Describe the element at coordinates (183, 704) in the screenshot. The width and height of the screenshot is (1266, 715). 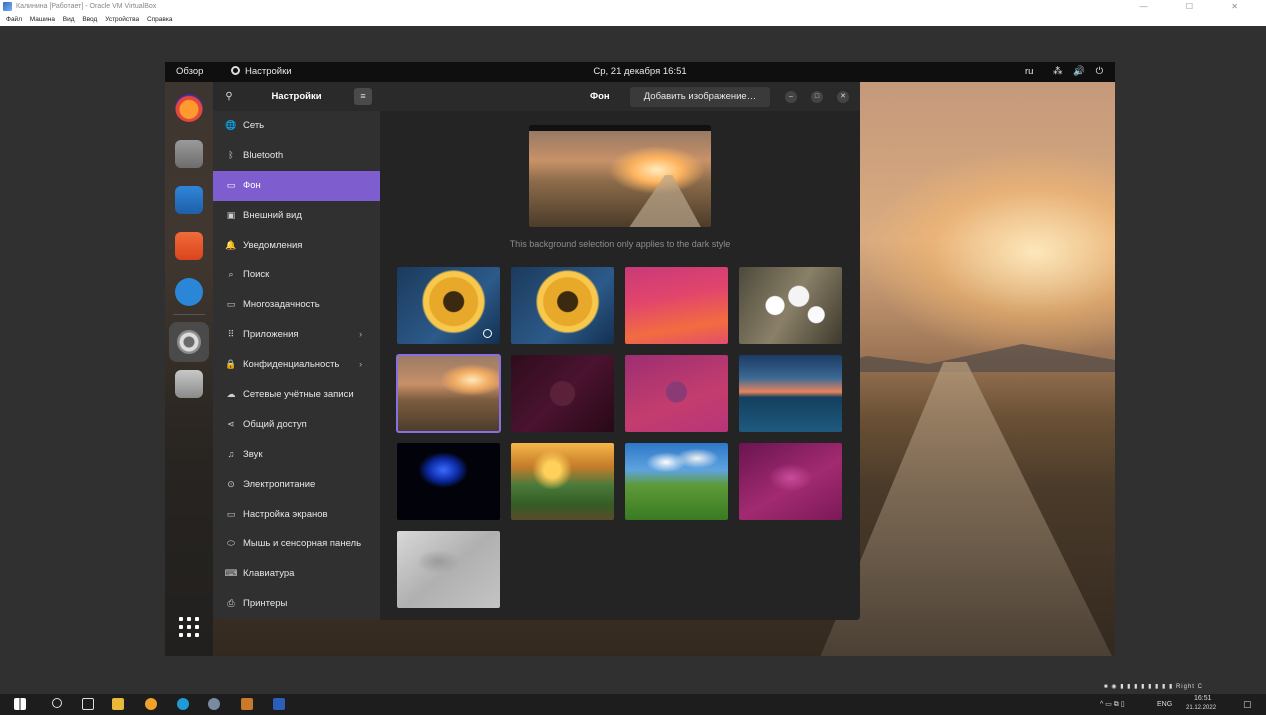
I see `edge-icon` at that location.